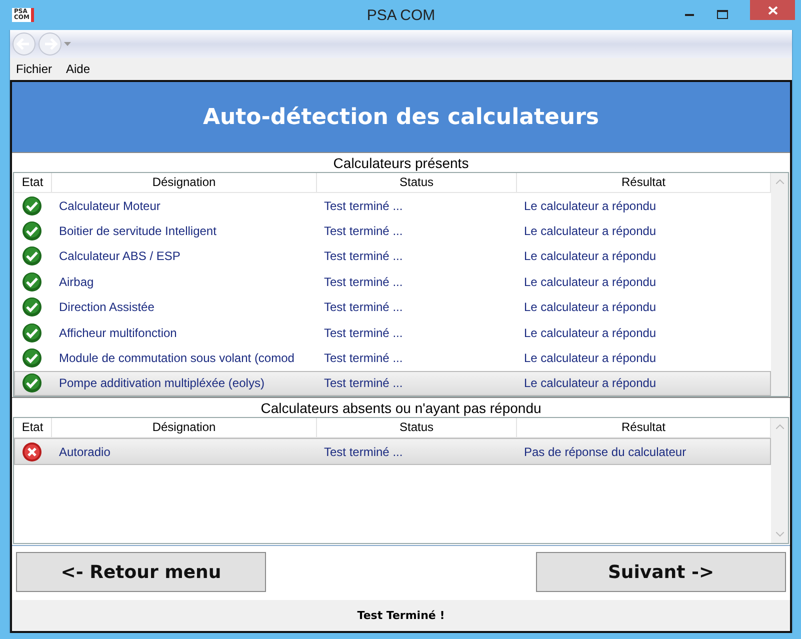  I want to click on table-row: Boitier de servitude Intelligent Test terminé ... Le calculateur a répondu, so click(392, 231).